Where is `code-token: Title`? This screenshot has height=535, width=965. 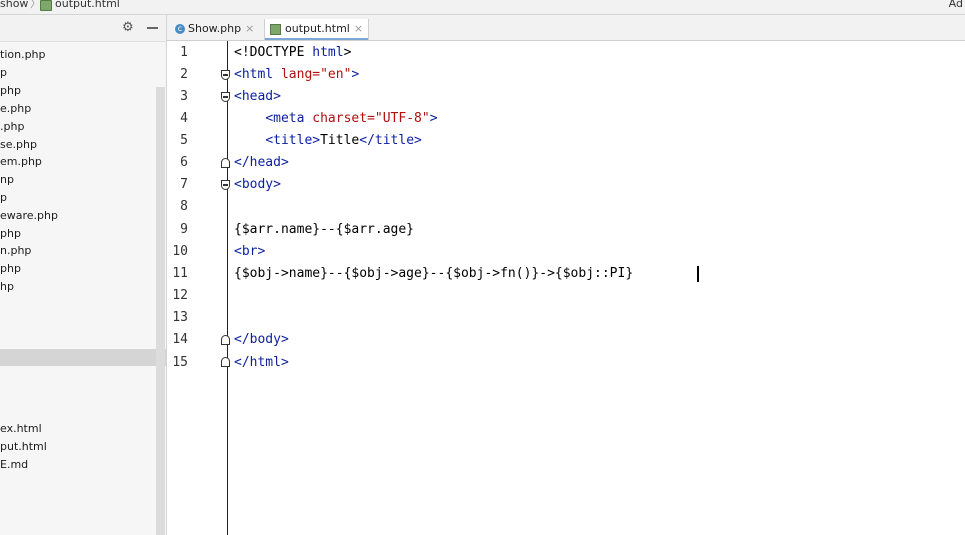
code-token: Title is located at coordinates (340, 140).